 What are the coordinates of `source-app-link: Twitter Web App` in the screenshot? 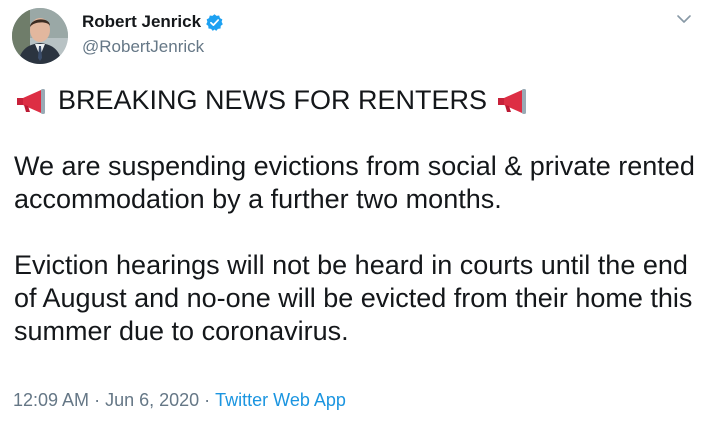 It's located at (280, 400).